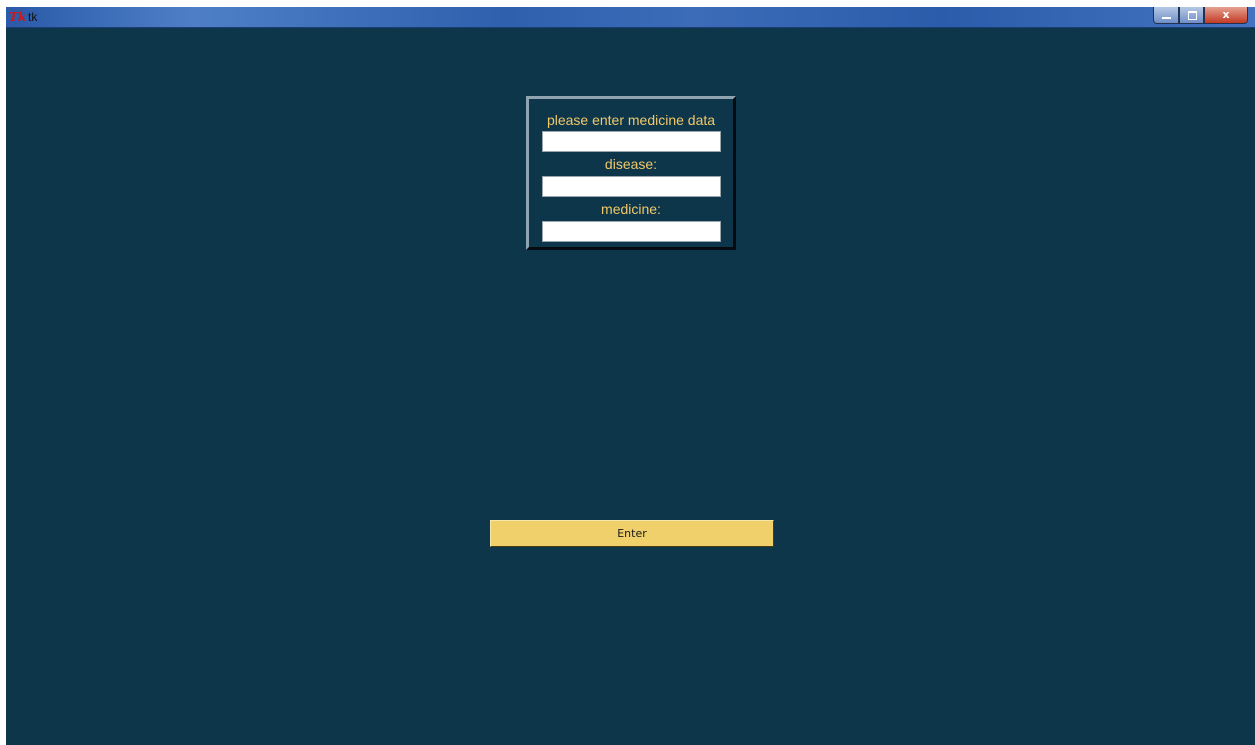 Image resolution: width=1255 pixels, height=745 pixels. I want to click on close-icon: x, so click(1226, 14).